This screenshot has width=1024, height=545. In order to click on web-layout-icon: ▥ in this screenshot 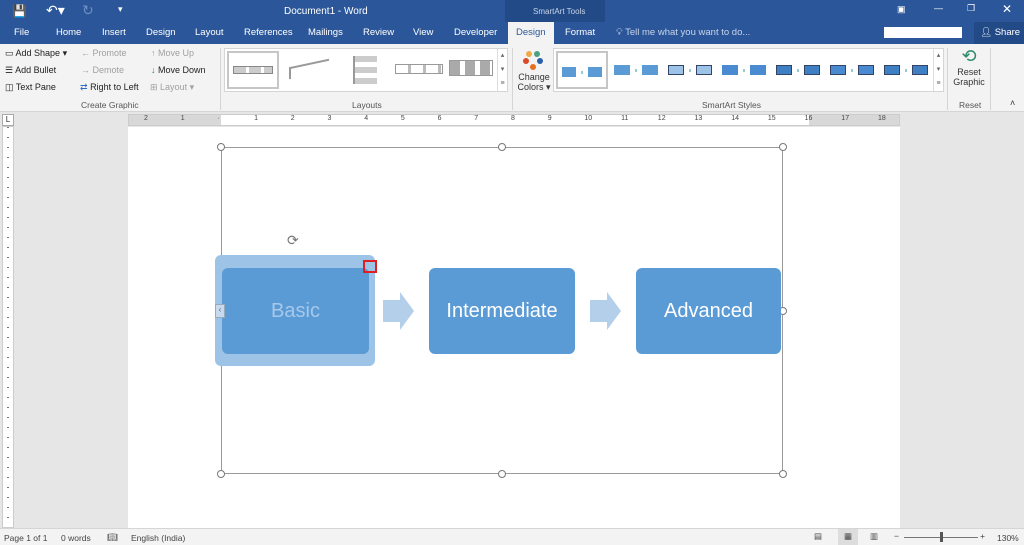, I will do `click(874, 536)`.